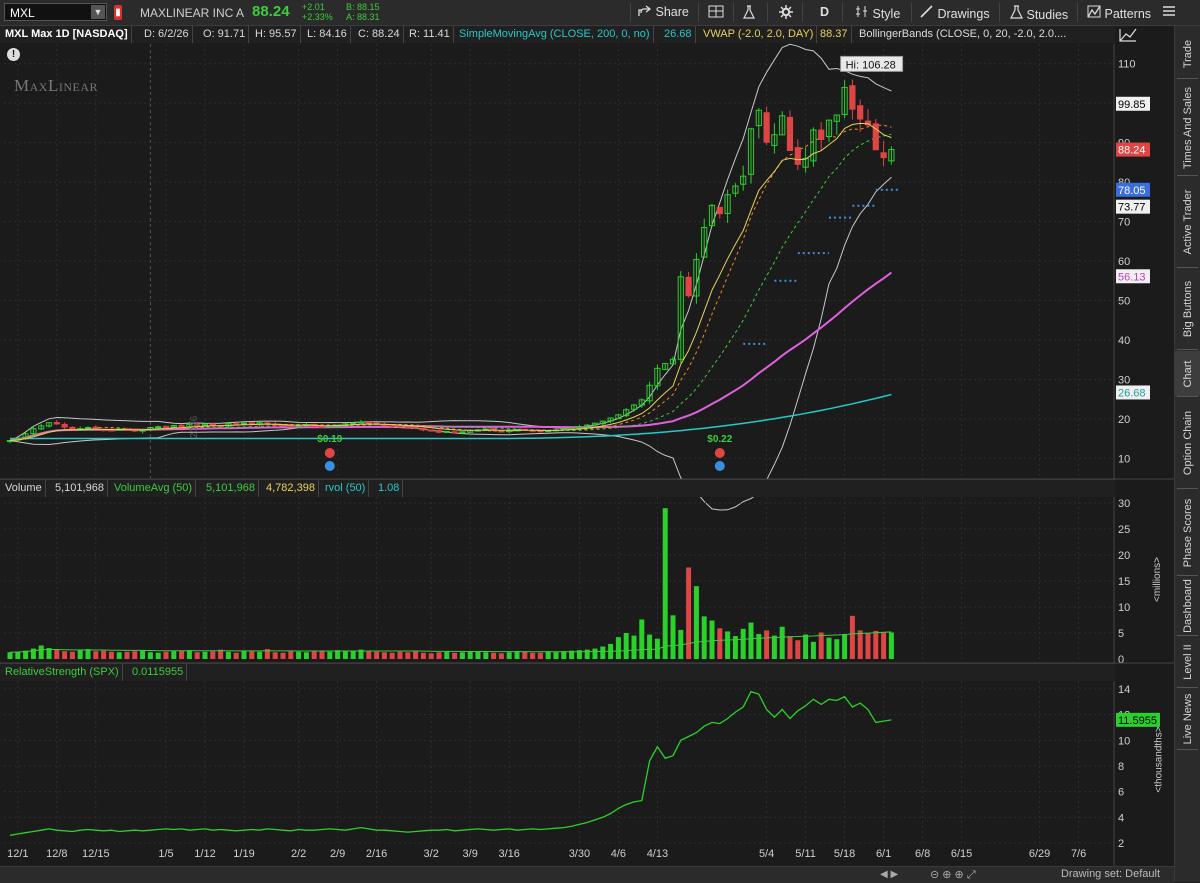 The width and height of the screenshot is (1200, 883). What do you see at coordinates (1121, 767) in the screenshot?
I see `rs-tick-label: 8` at bounding box center [1121, 767].